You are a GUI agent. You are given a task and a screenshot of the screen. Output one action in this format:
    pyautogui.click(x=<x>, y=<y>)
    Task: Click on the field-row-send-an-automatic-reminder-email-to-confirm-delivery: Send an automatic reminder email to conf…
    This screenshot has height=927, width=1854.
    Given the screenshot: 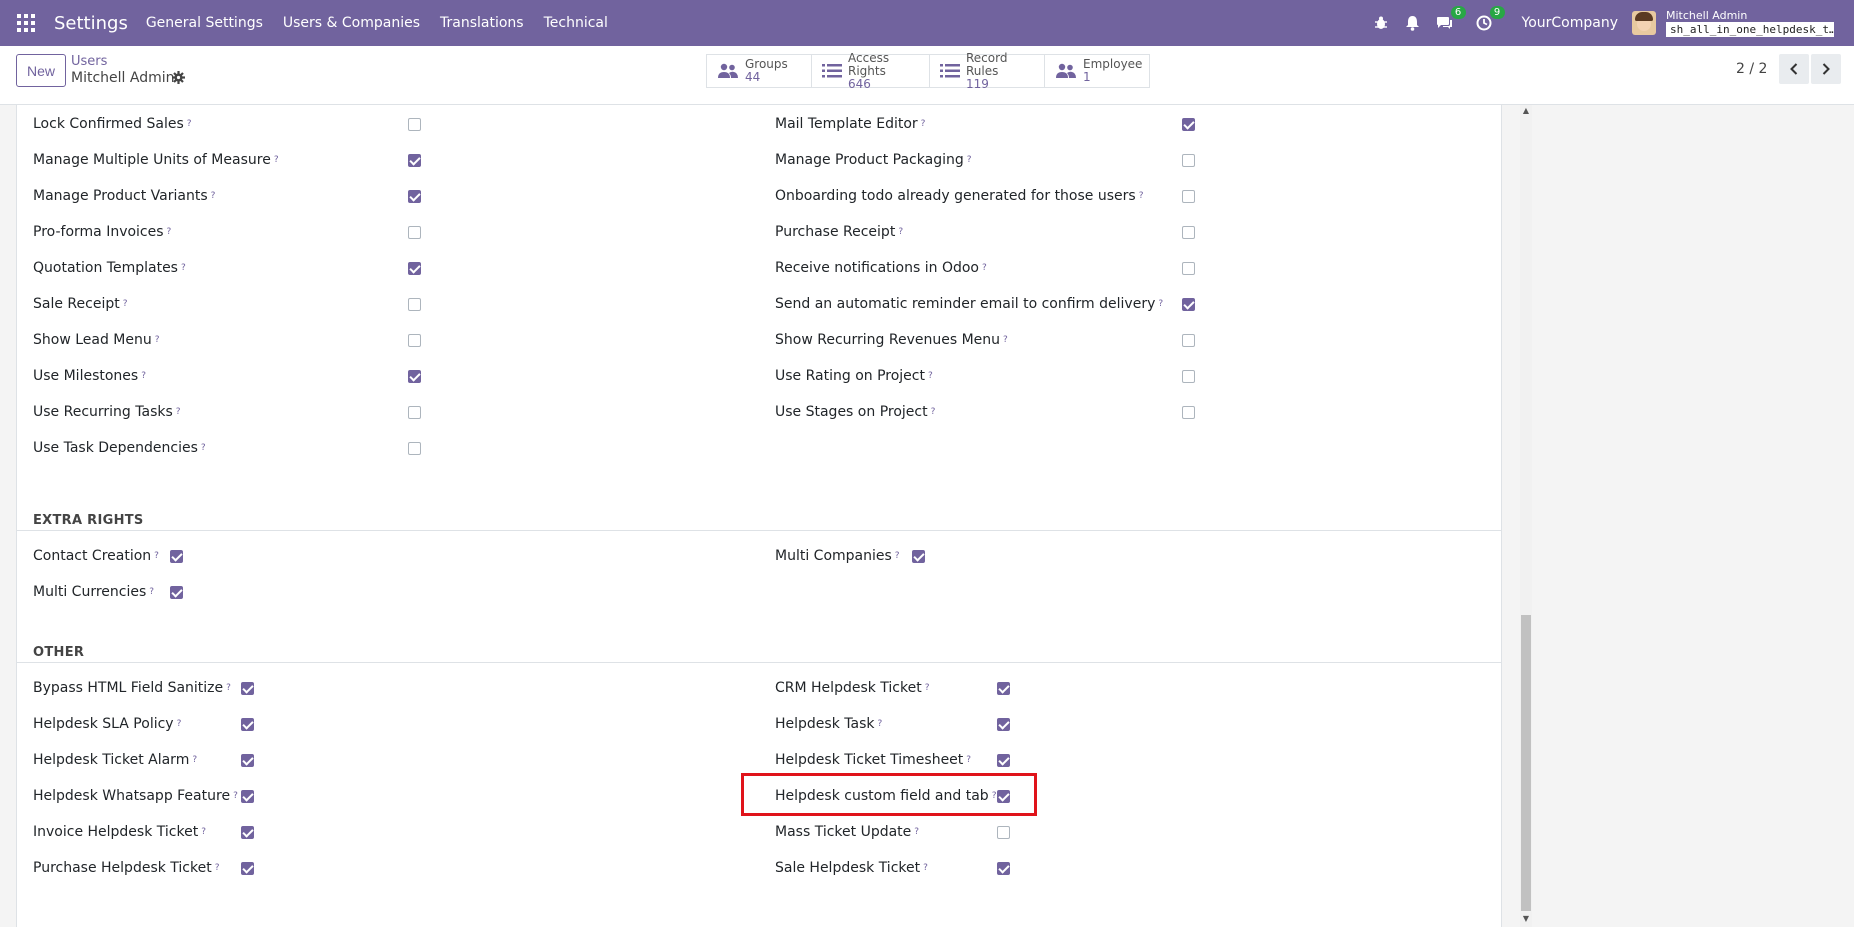 What is the action you would take?
    pyautogui.click(x=969, y=304)
    